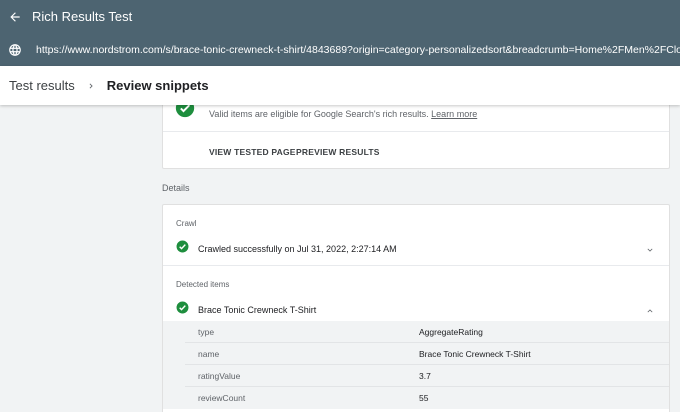 The width and height of the screenshot is (680, 412). What do you see at coordinates (176, 188) in the screenshot?
I see `details-heading: Details` at bounding box center [176, 188].